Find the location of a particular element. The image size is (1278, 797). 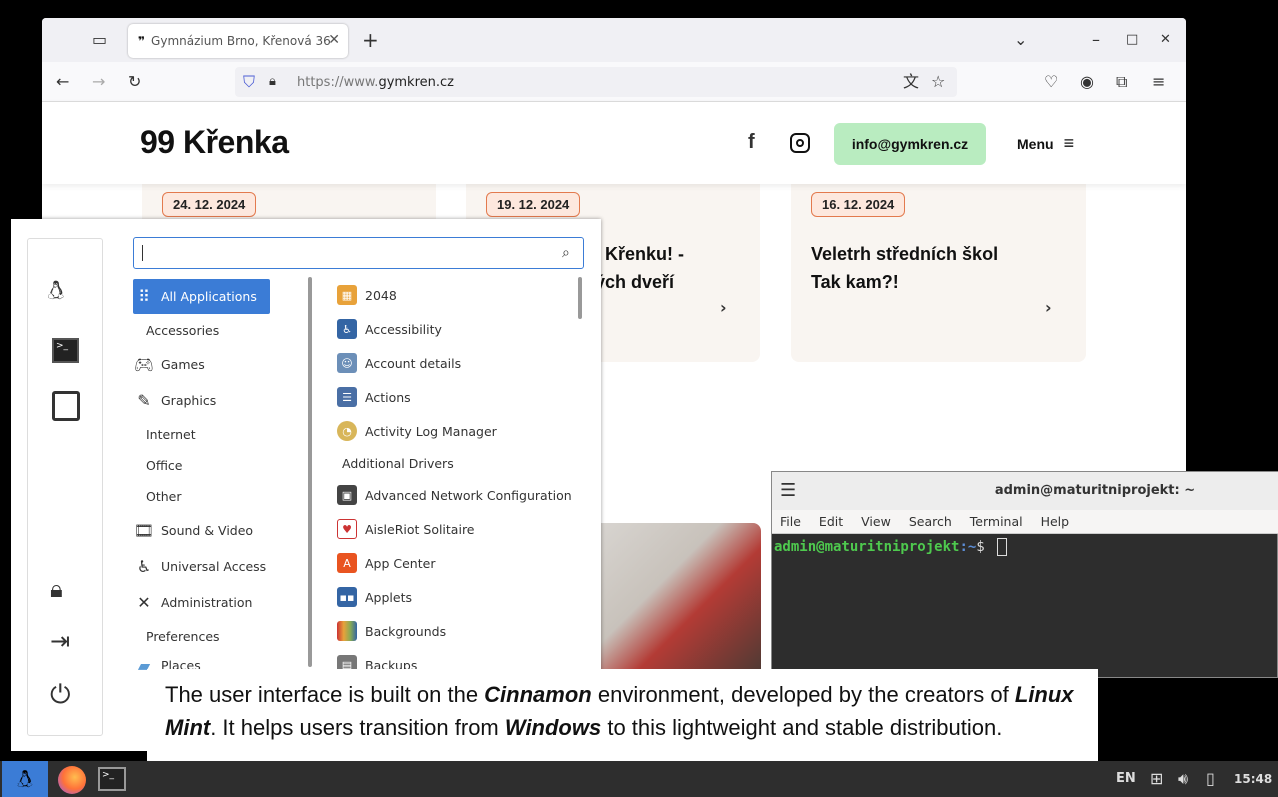

category-other: Other is located at coordinates (223, 496).